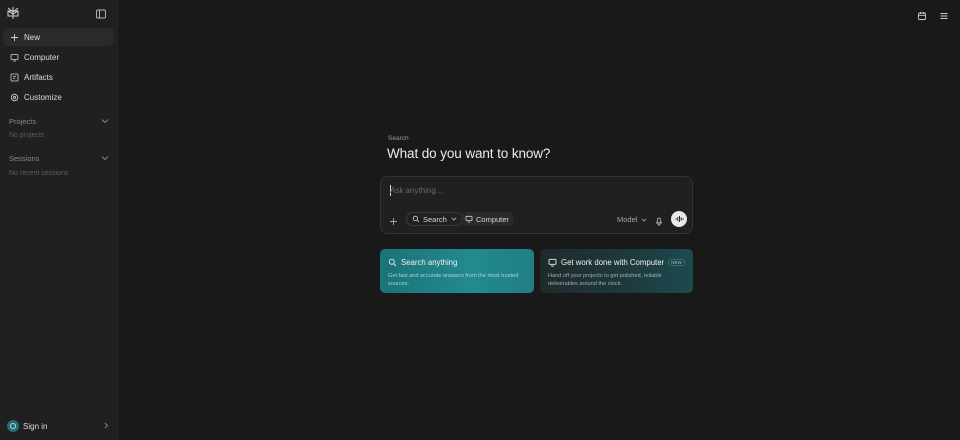 This screenshot has height=440, width=960. What do you see at coordinates (429, 262) in the screenshot?
I see `card-title: Search anything` at bounding box center [429, 262].